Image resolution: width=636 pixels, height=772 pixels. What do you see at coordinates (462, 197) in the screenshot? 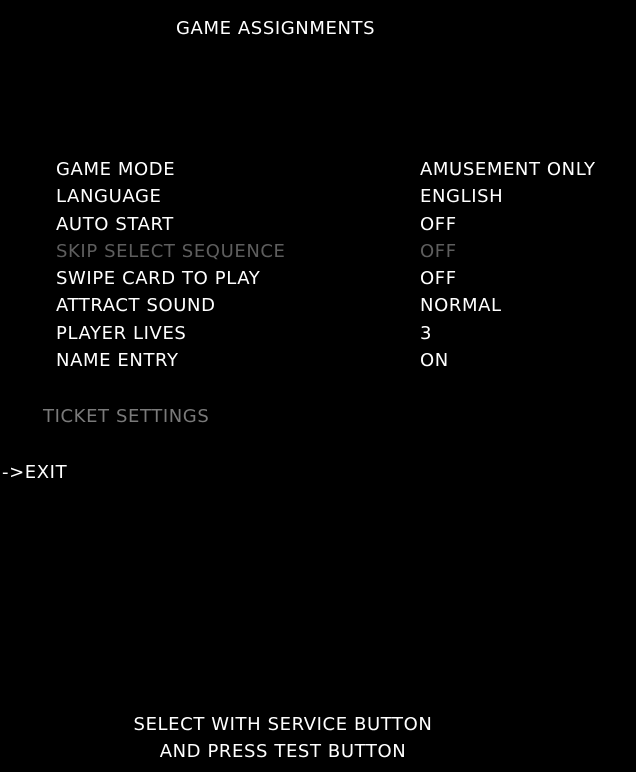
I see `setting-value: ENGLISH` at bounding box center [462, 197].